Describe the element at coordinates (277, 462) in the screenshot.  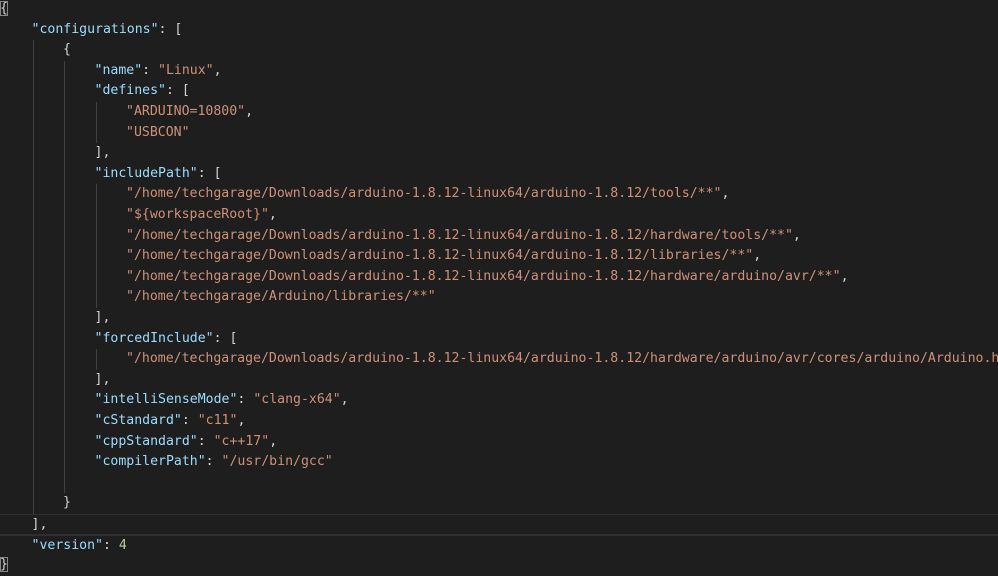
I see `json-string: "/usr/bin/gcc"` at that location.